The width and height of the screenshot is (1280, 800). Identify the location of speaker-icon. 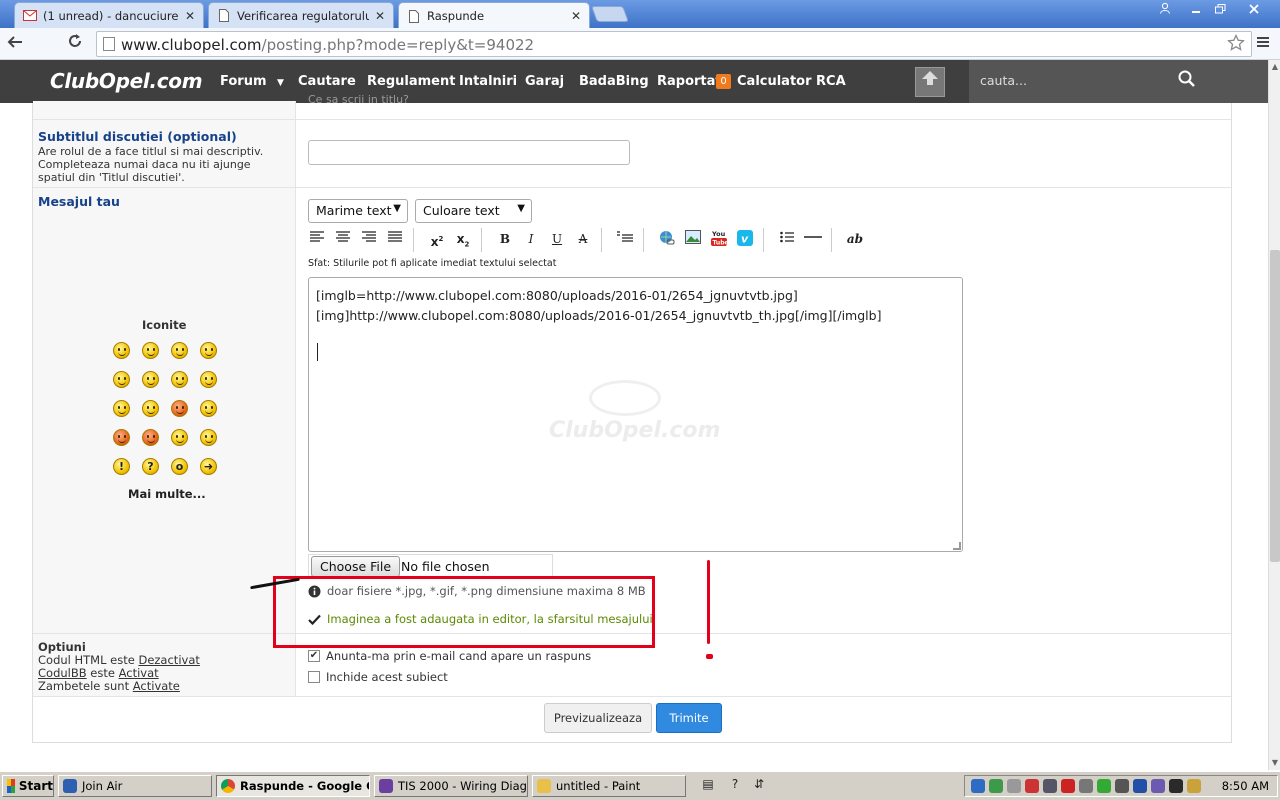
(1014, 786).